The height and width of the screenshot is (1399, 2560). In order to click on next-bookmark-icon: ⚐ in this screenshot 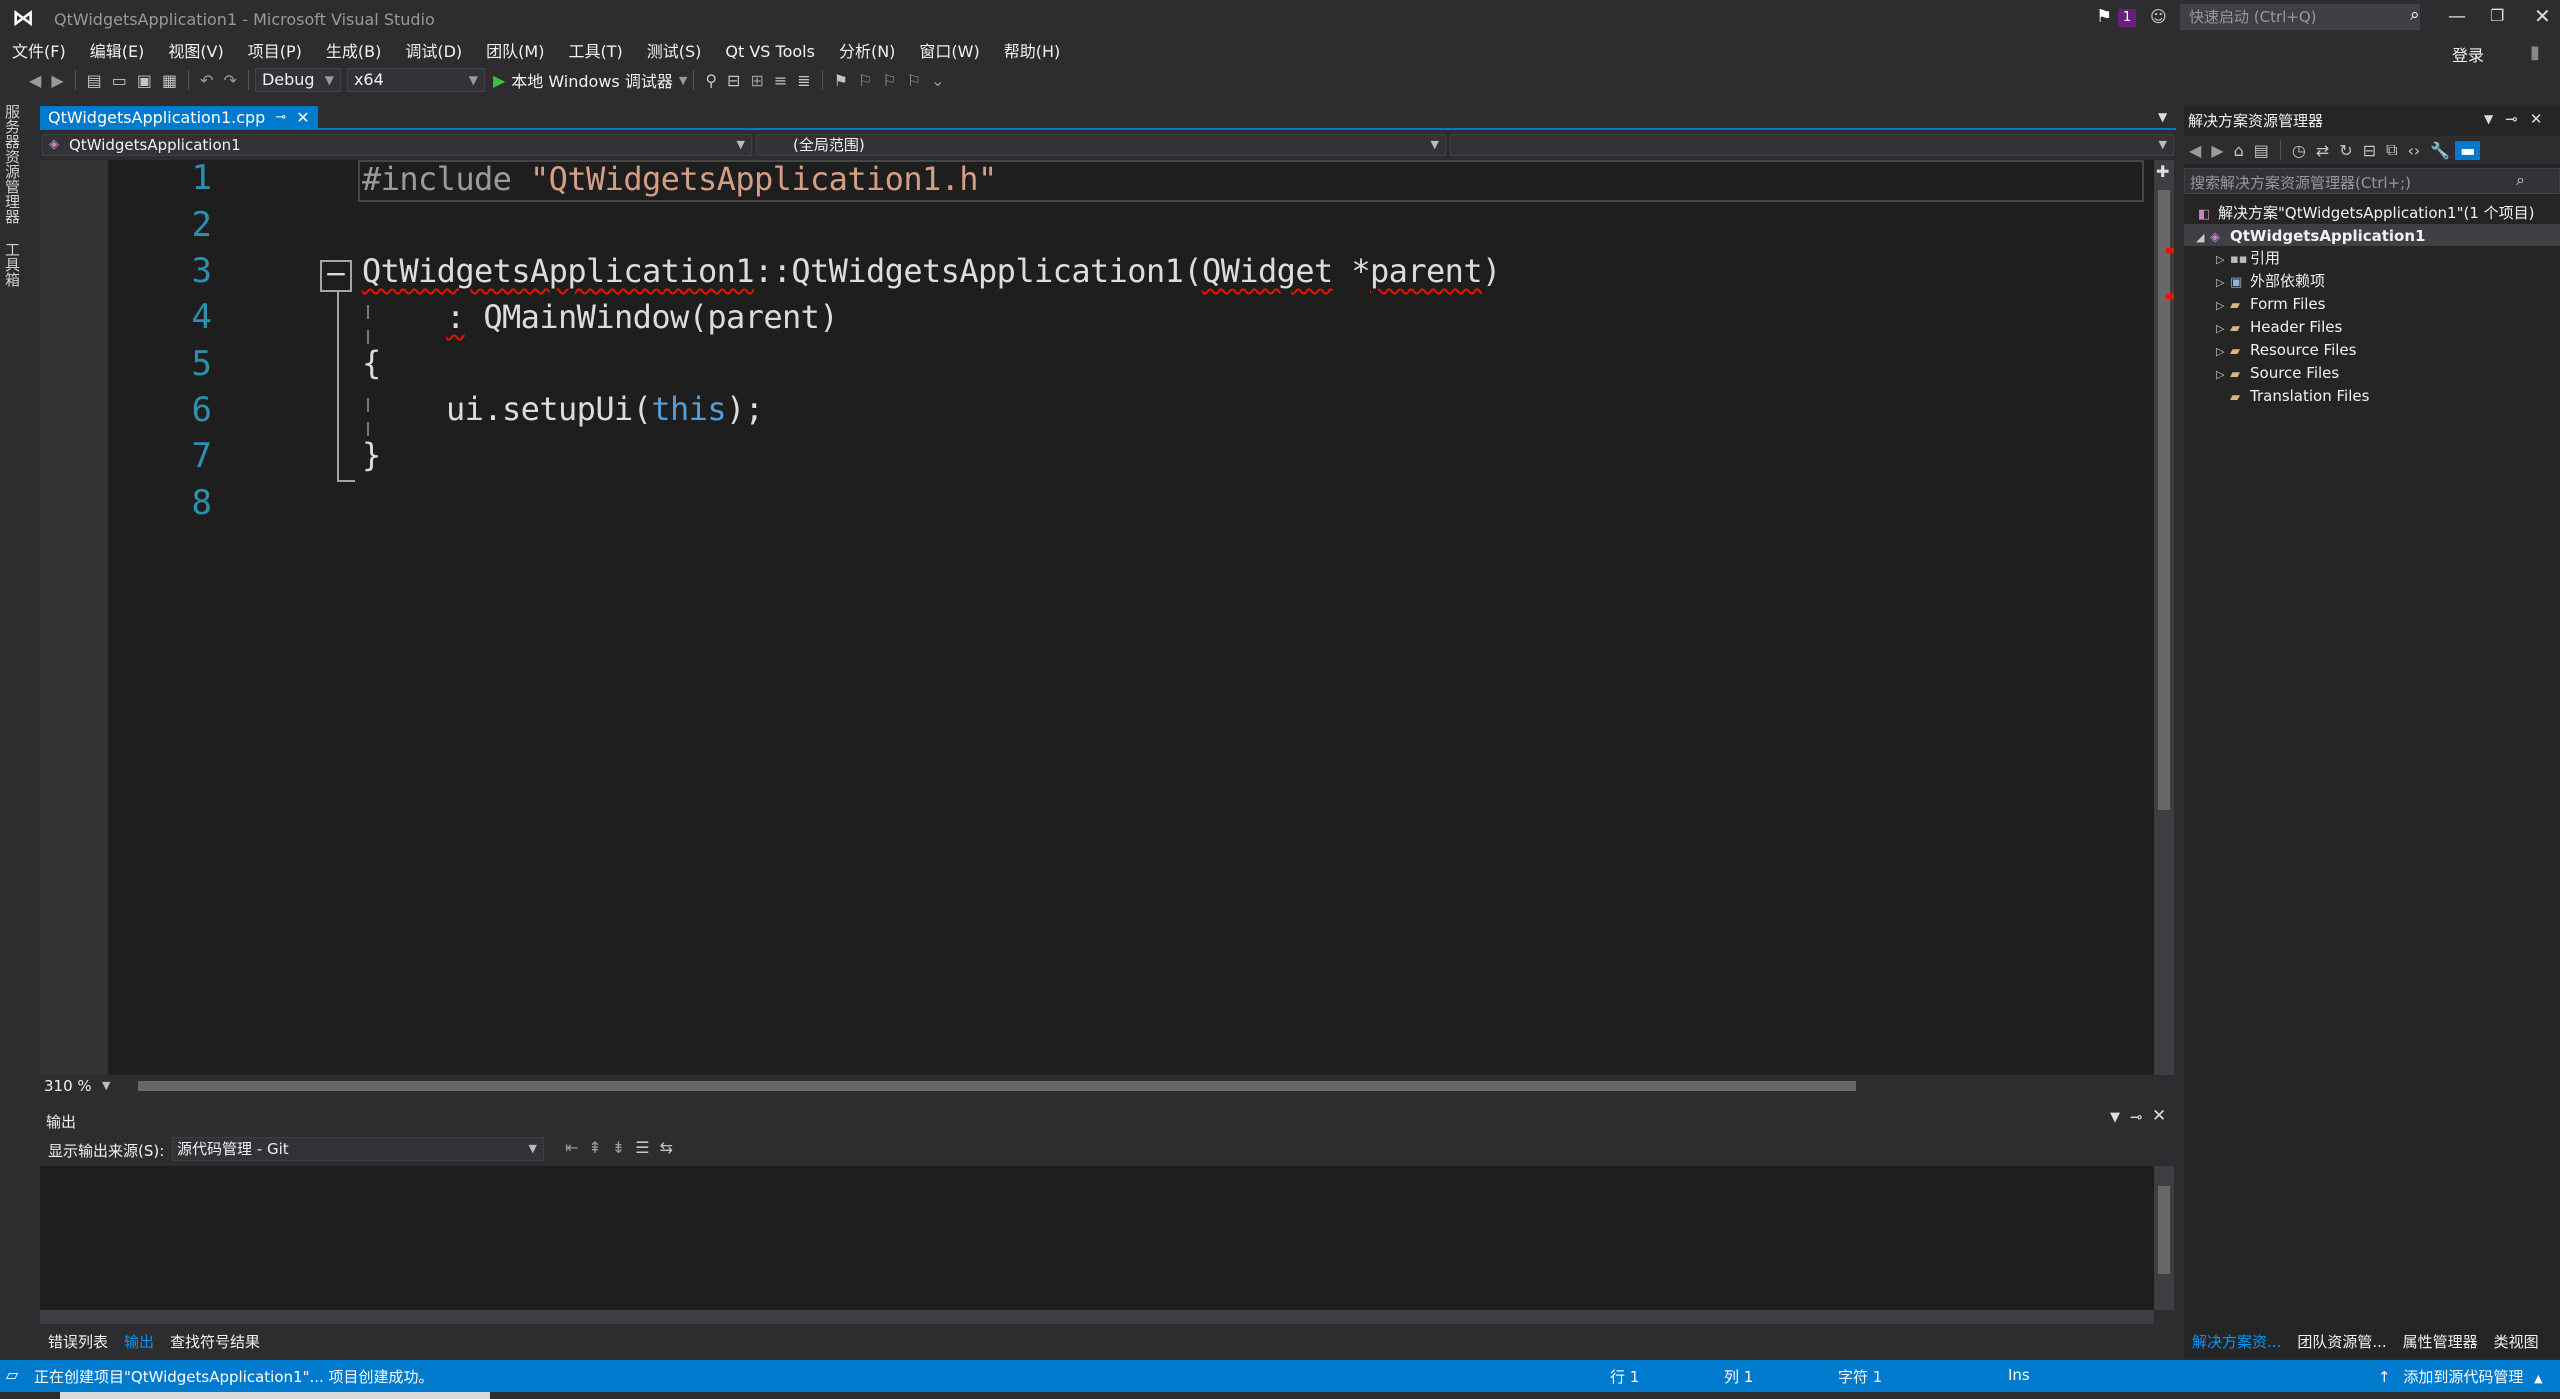, I will do `click(889, 80)`.